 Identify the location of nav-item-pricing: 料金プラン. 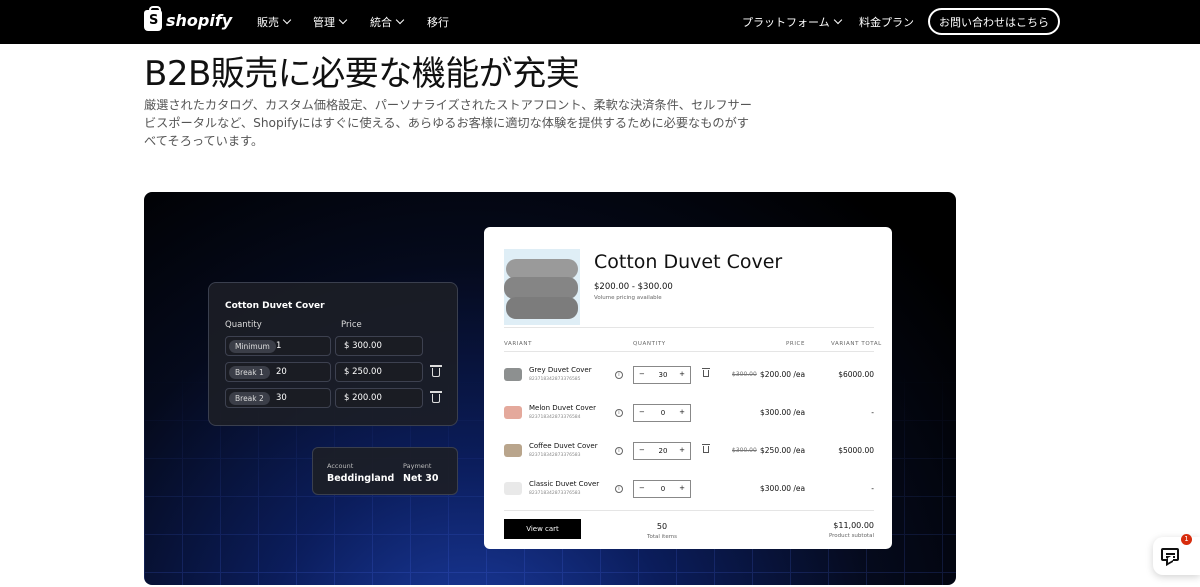
(886, 22).